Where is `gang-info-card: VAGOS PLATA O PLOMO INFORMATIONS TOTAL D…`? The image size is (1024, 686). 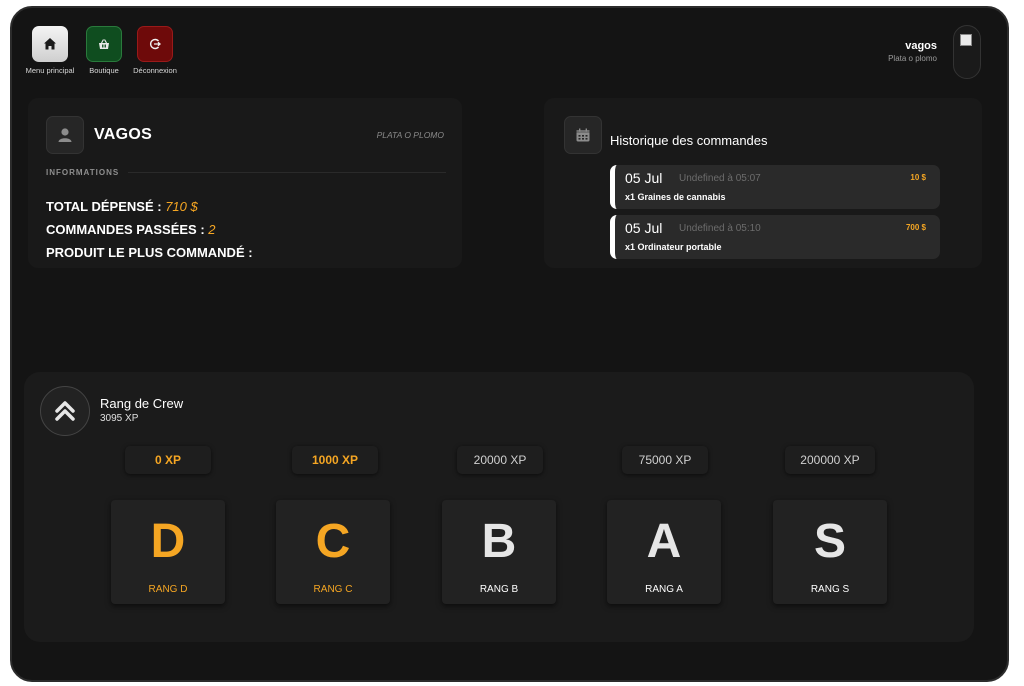
gang-info-card: VAGOS PLATA O PLOMO INFORMATIONS TOTAL D… is located at coordinates (245, 183).